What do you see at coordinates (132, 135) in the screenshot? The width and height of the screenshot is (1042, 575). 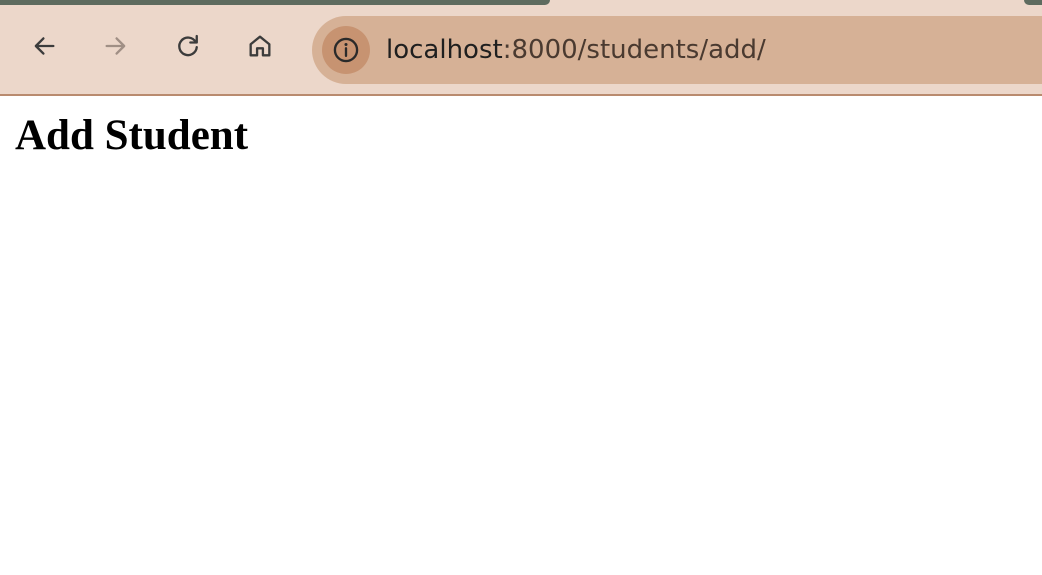 I see `page-title: Add Student` at bounding box center [132, 135].